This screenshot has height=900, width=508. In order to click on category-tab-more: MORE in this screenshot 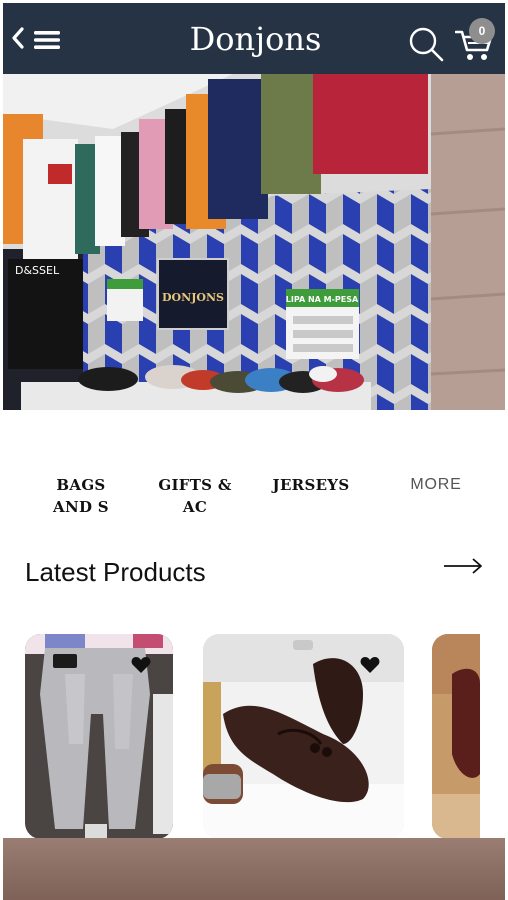, I will do `click(436, 485)`.